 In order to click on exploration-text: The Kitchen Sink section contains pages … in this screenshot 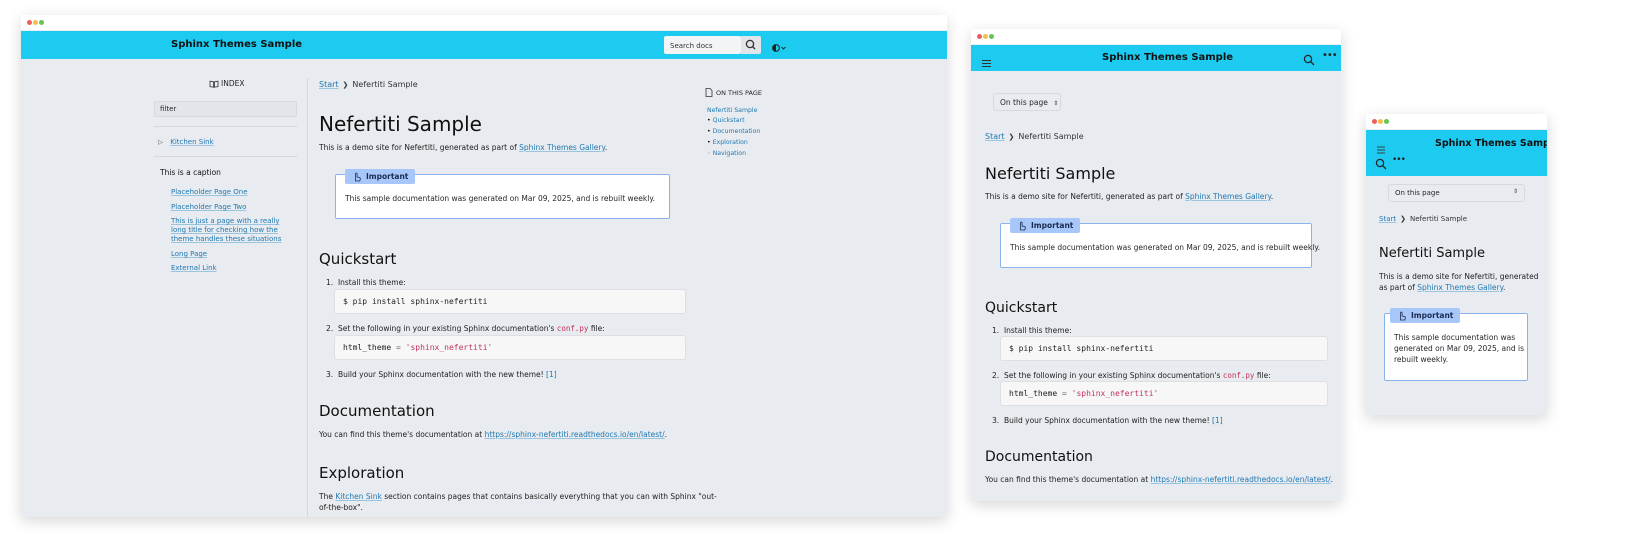, I will do `click(518, 502)`.